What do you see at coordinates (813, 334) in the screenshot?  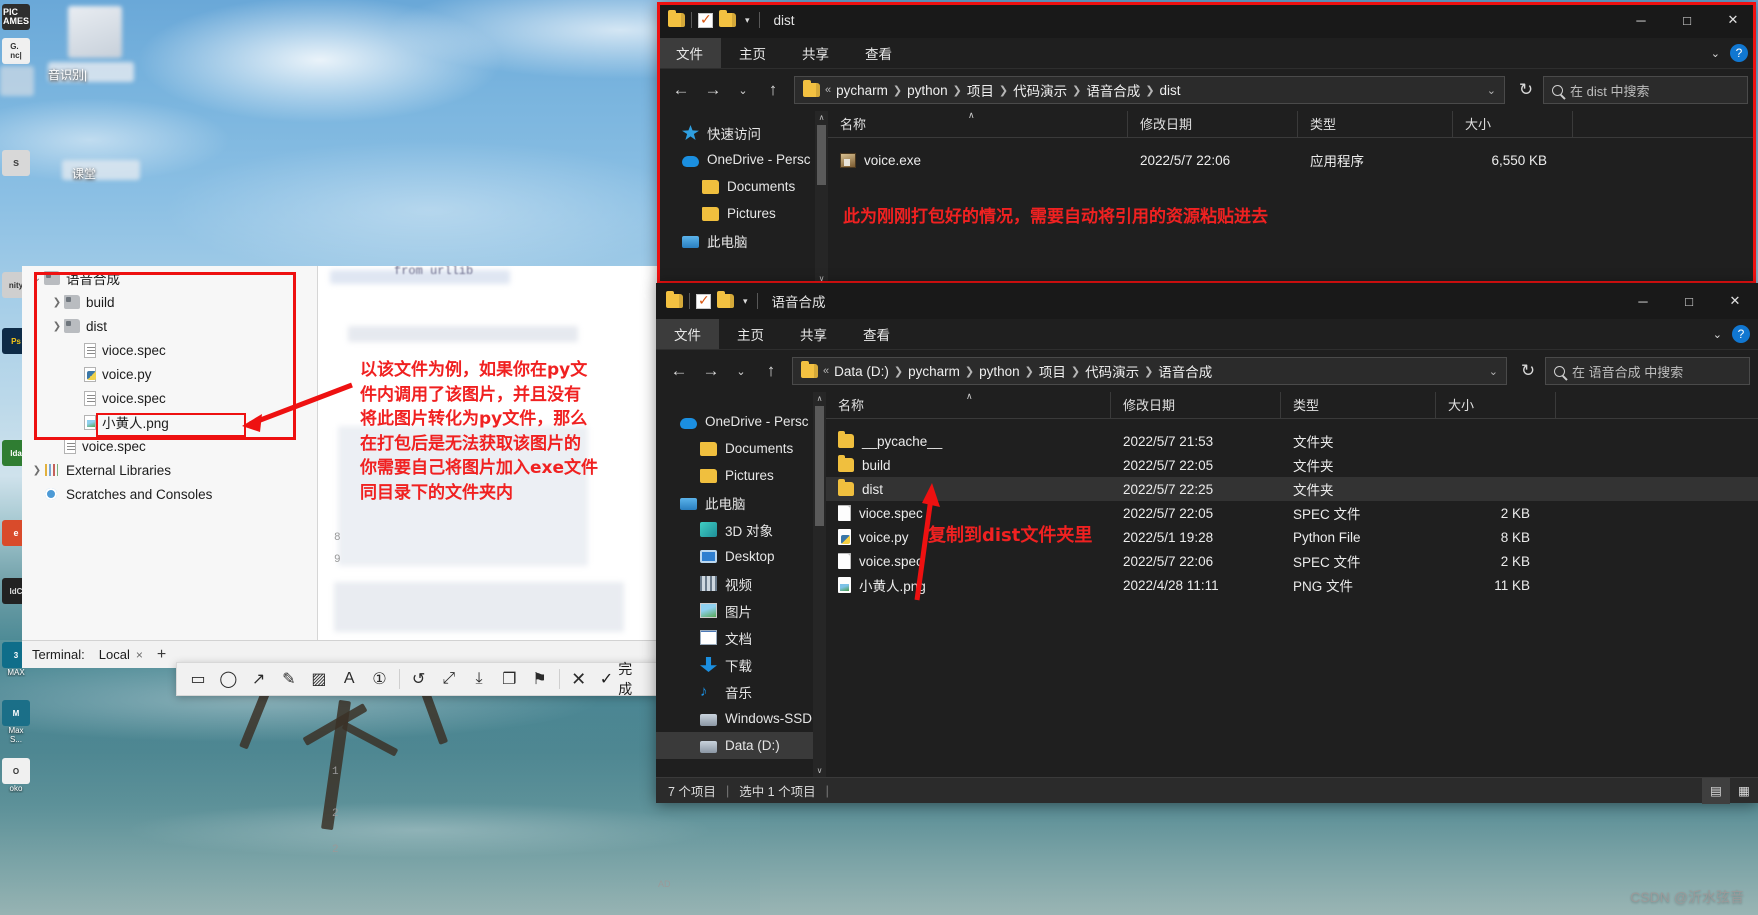 I see `tab-share: 共享` at bounding box center [813, 334].